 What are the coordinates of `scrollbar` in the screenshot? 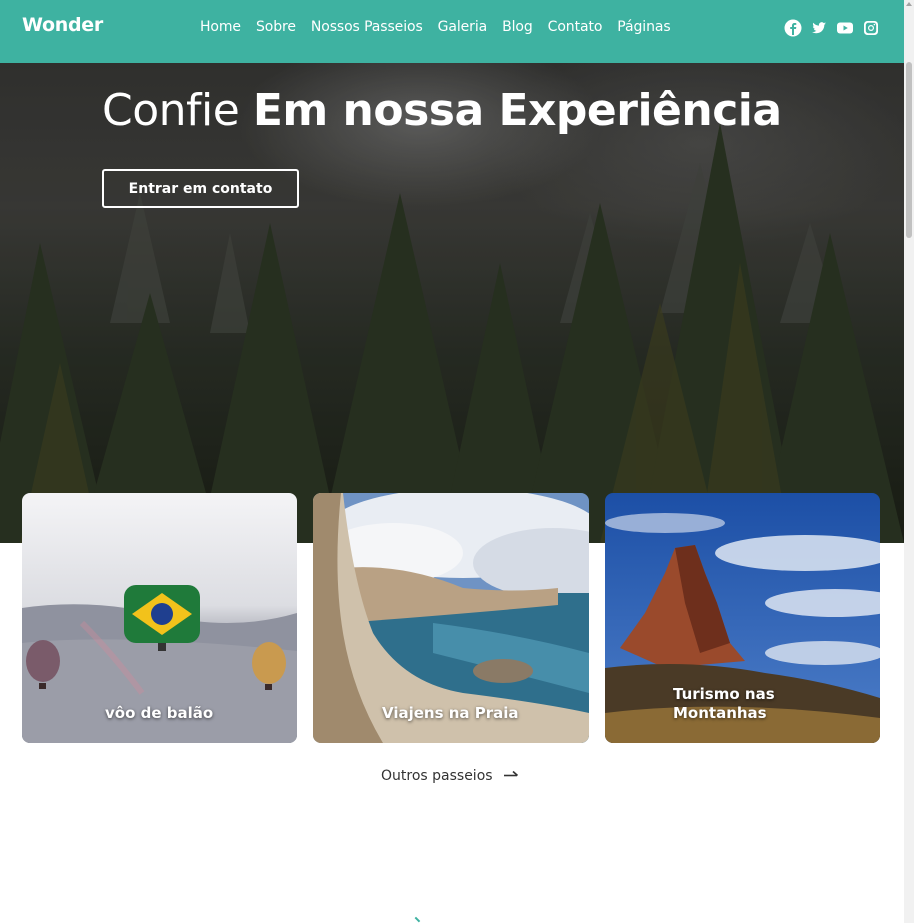 It's located at (909, 461).